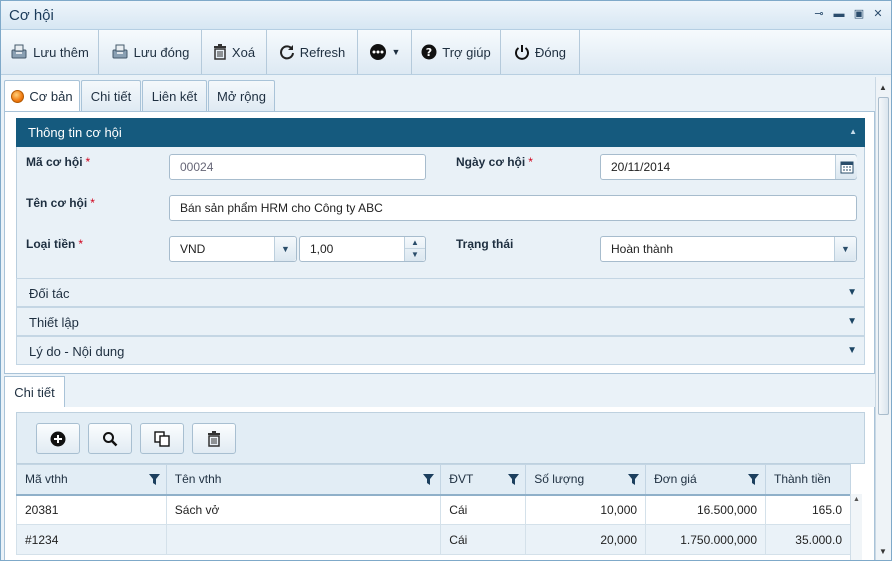  Describe the element at coordinates (110, 438) in the screenshot. I see `search-row-button` at that location.